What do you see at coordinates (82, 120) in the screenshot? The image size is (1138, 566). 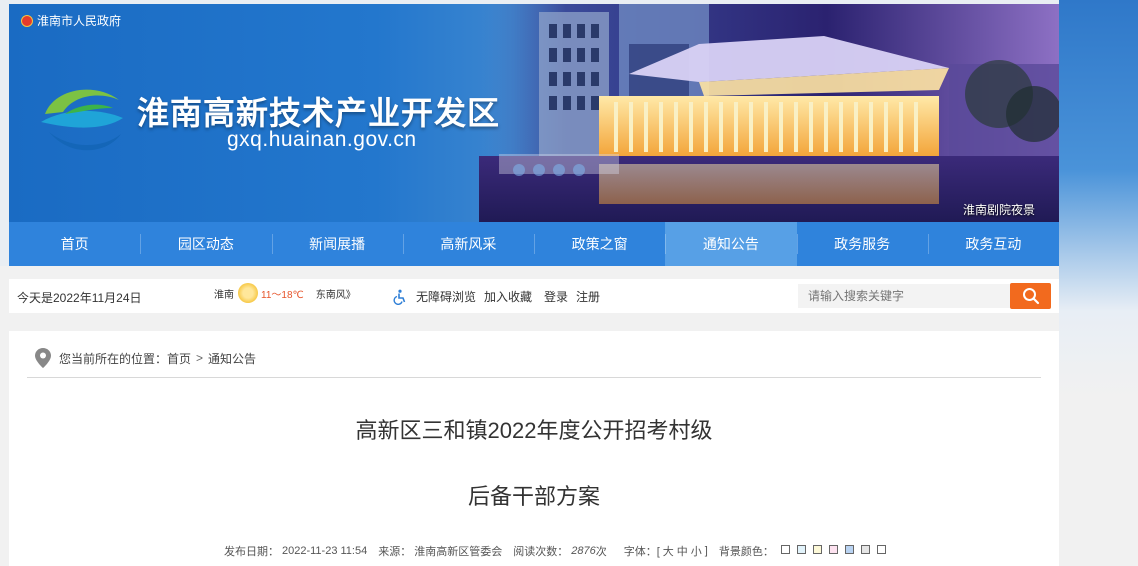 I see `site-logo` at bounding box center [82, 120].